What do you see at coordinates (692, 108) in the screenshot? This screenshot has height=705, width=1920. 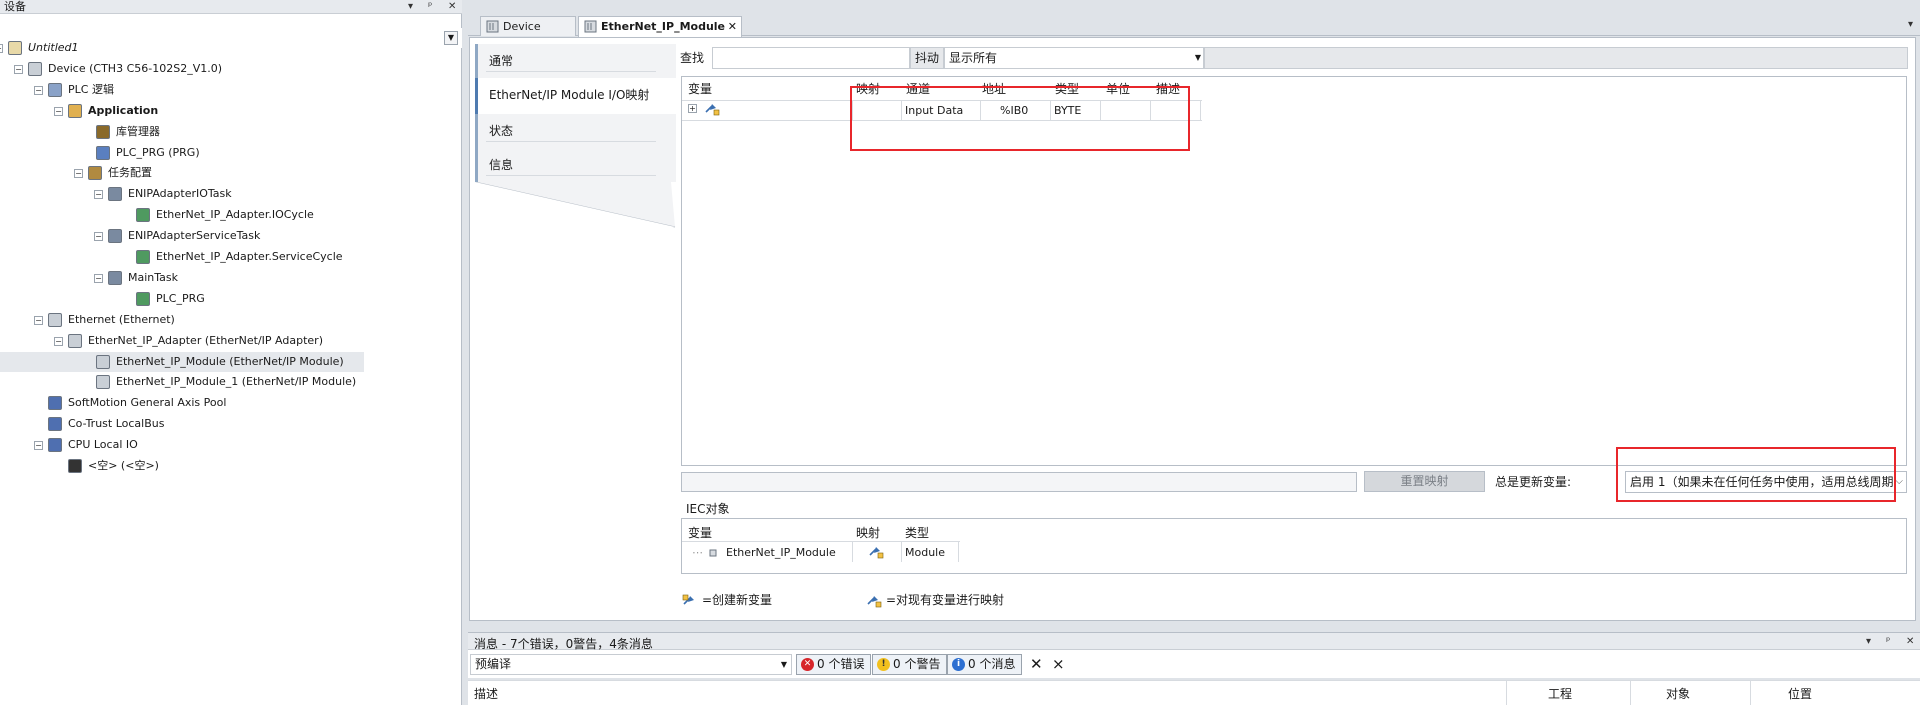 I see `row-expand-icon: +` at bounding box center [692, 108].